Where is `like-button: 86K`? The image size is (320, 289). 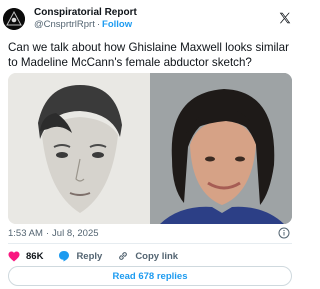
like-button: 86K is located at coordinates (25, 256).